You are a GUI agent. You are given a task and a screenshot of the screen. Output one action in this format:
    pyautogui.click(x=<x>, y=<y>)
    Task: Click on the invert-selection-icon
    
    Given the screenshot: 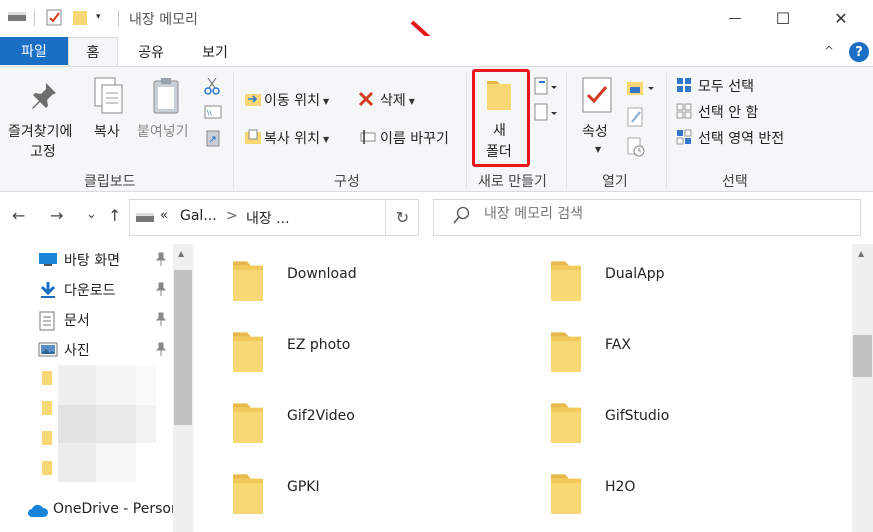 What is the action you would take?
    pyautogui.click(x=684, y=137)
    